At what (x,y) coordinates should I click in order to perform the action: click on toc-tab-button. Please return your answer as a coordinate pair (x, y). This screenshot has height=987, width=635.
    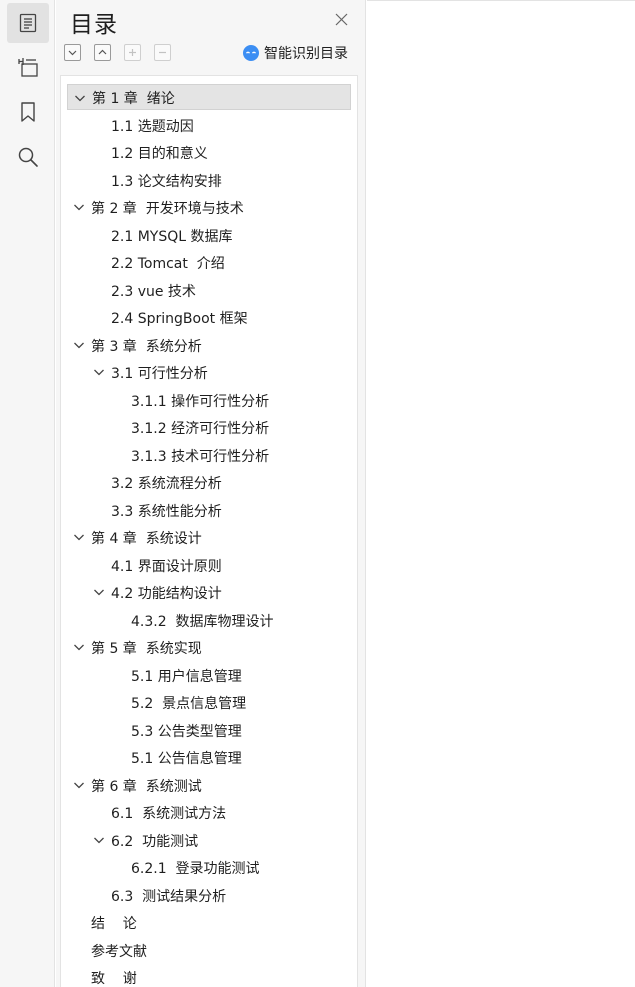
    Looking at the image, I should click on (28, 23).